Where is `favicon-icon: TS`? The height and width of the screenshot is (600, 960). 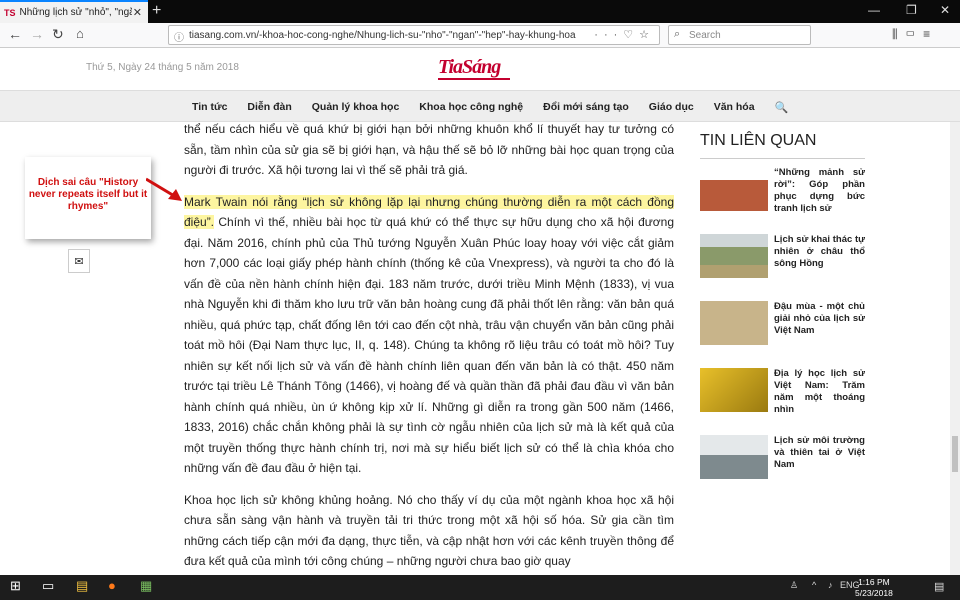
favicon-icon: TS is located at coordinates (10, 12).